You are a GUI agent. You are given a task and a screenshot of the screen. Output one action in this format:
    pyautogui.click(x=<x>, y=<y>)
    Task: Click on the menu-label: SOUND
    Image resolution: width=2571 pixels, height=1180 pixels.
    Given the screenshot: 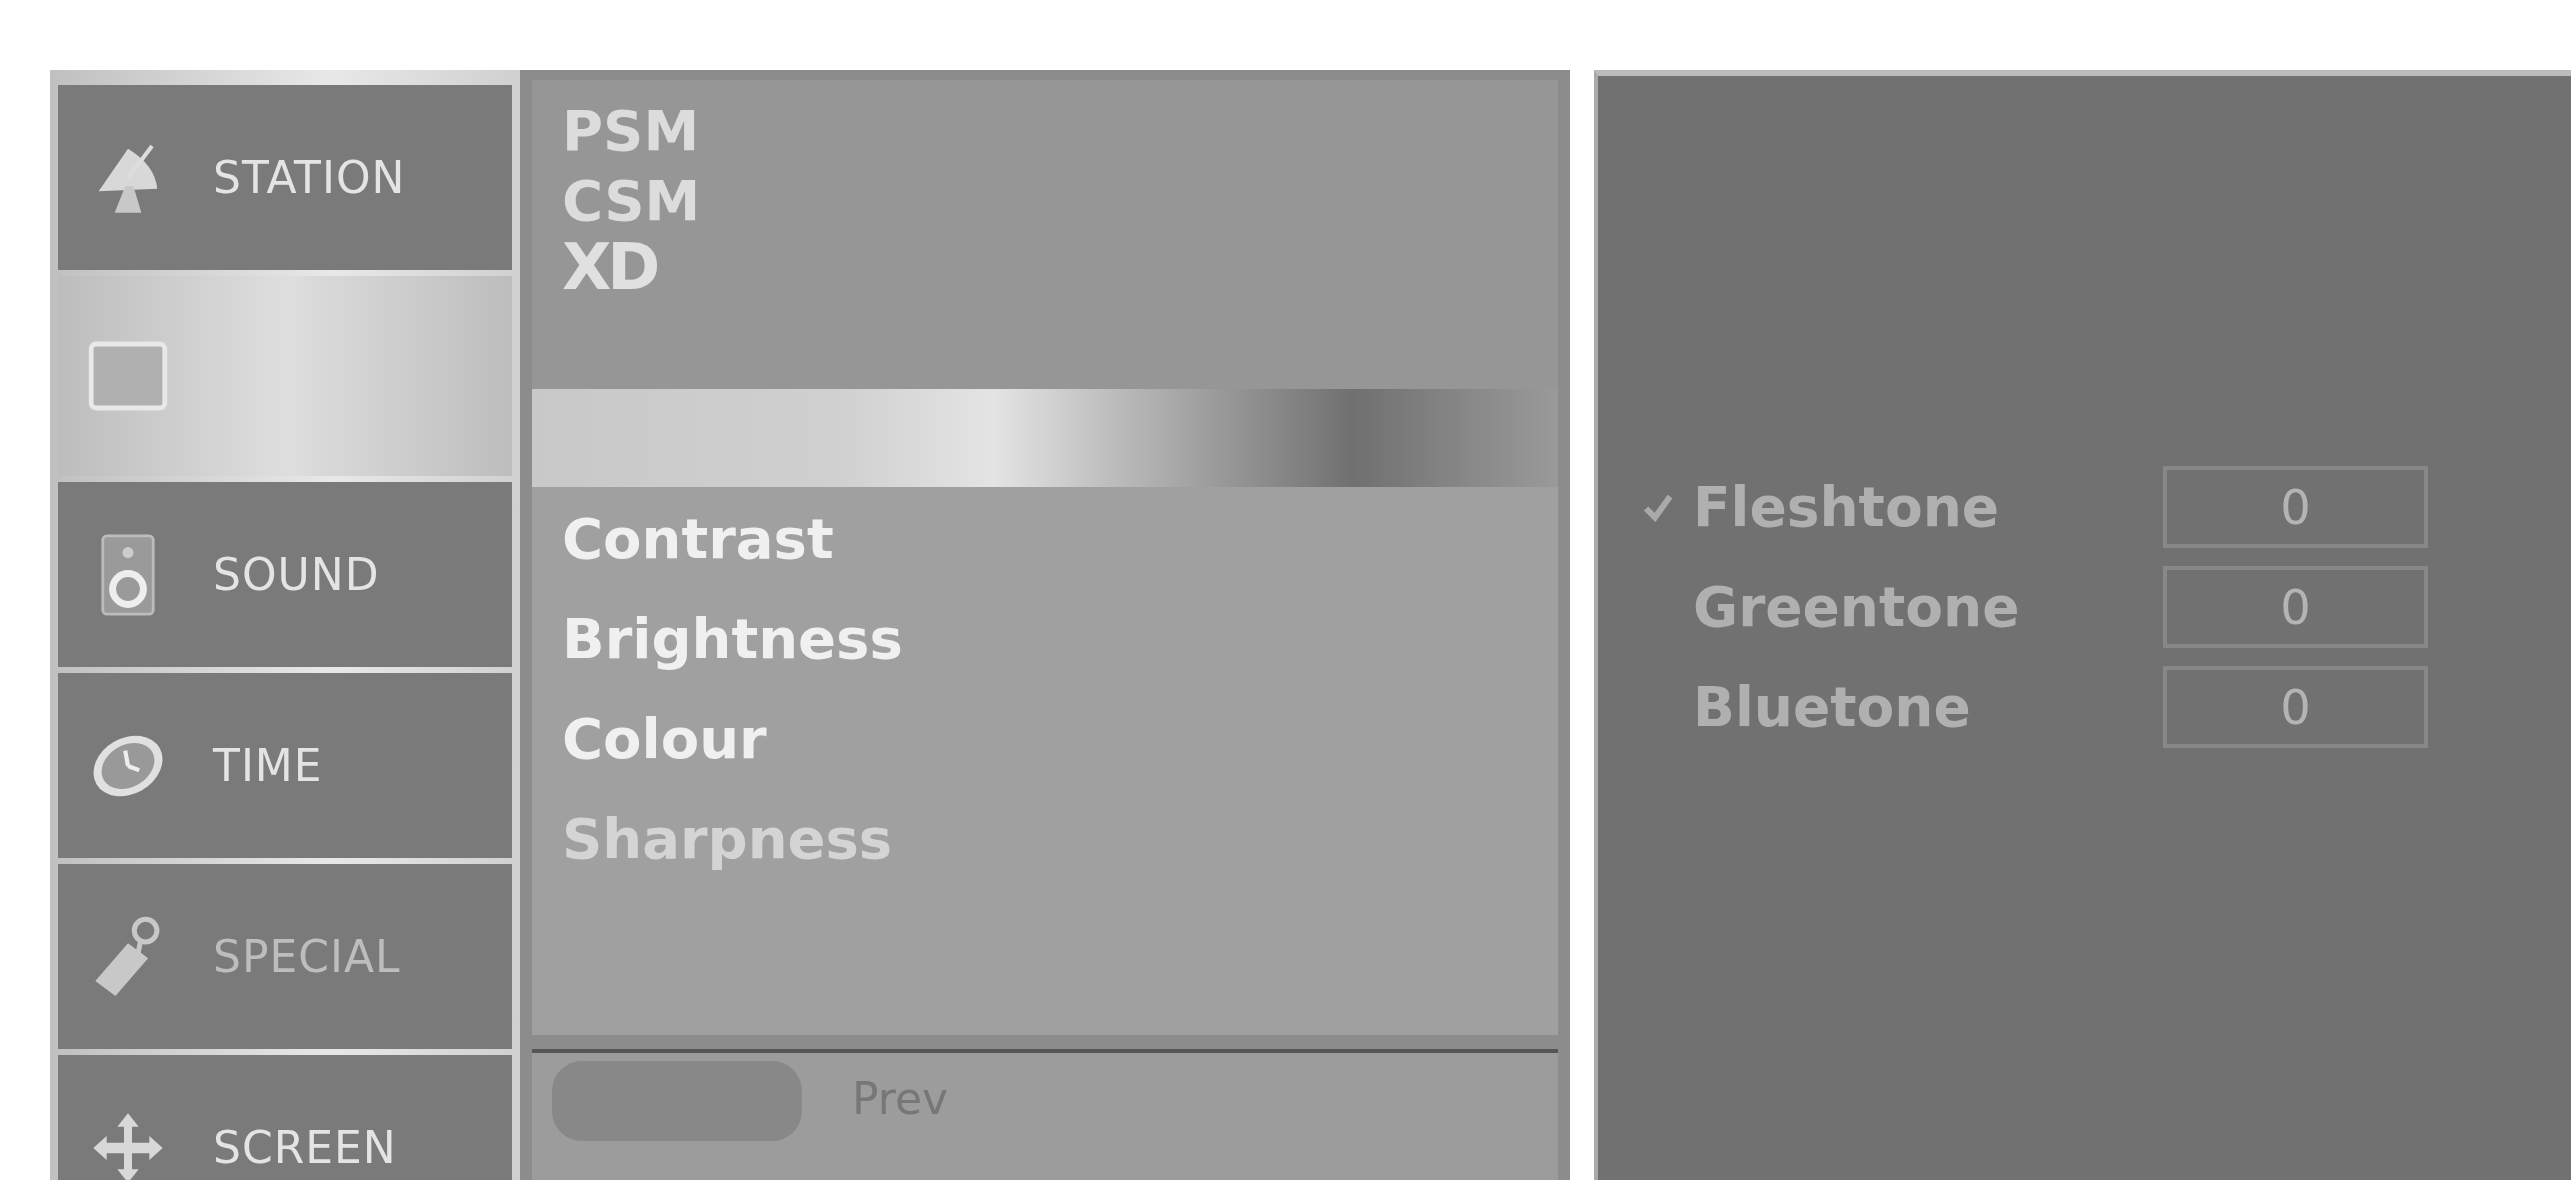 What is the action you would take?
    pyautogui.click(x=296, y=574)
    